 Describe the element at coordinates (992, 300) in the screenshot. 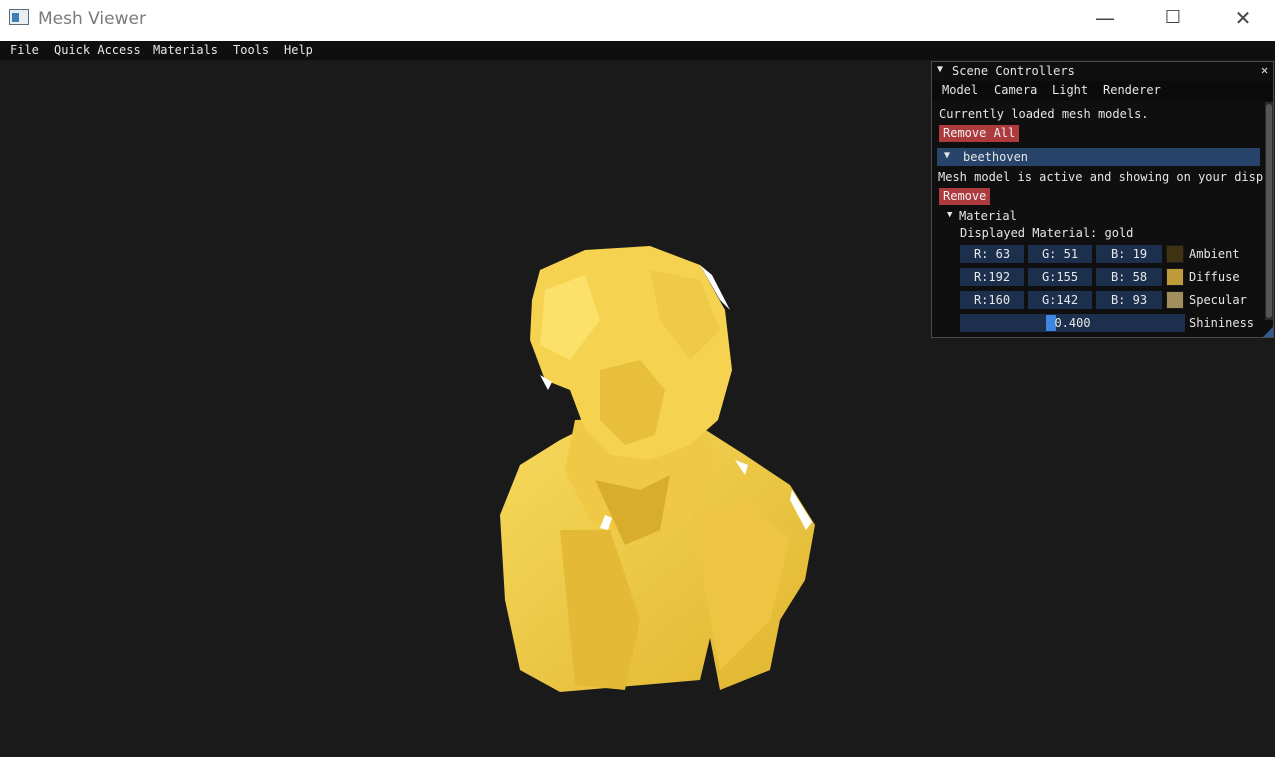

I see `specular-r-field: R:160` at that location.